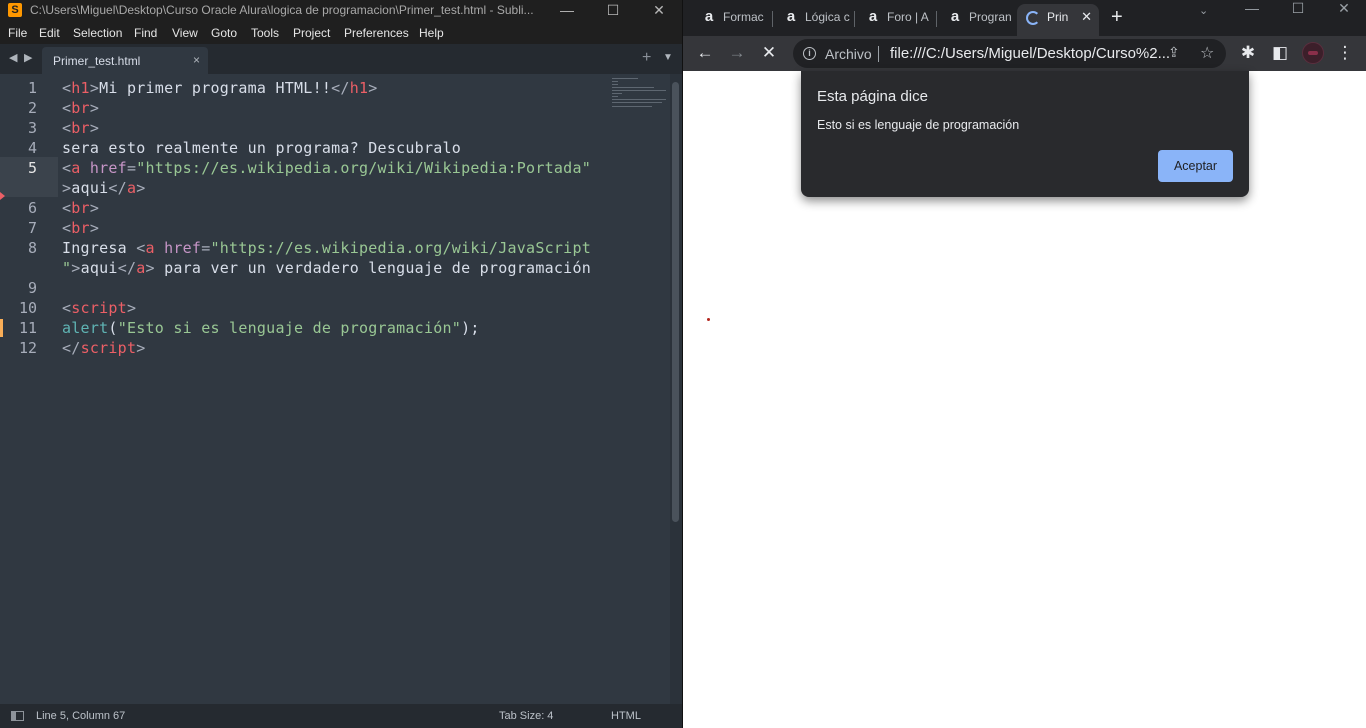 This screenshot has height=728, width=1366. What do you see at coordinates (185, 33) in the screenshot?
I see `menu-view: View` at bounding box center [185, 33].